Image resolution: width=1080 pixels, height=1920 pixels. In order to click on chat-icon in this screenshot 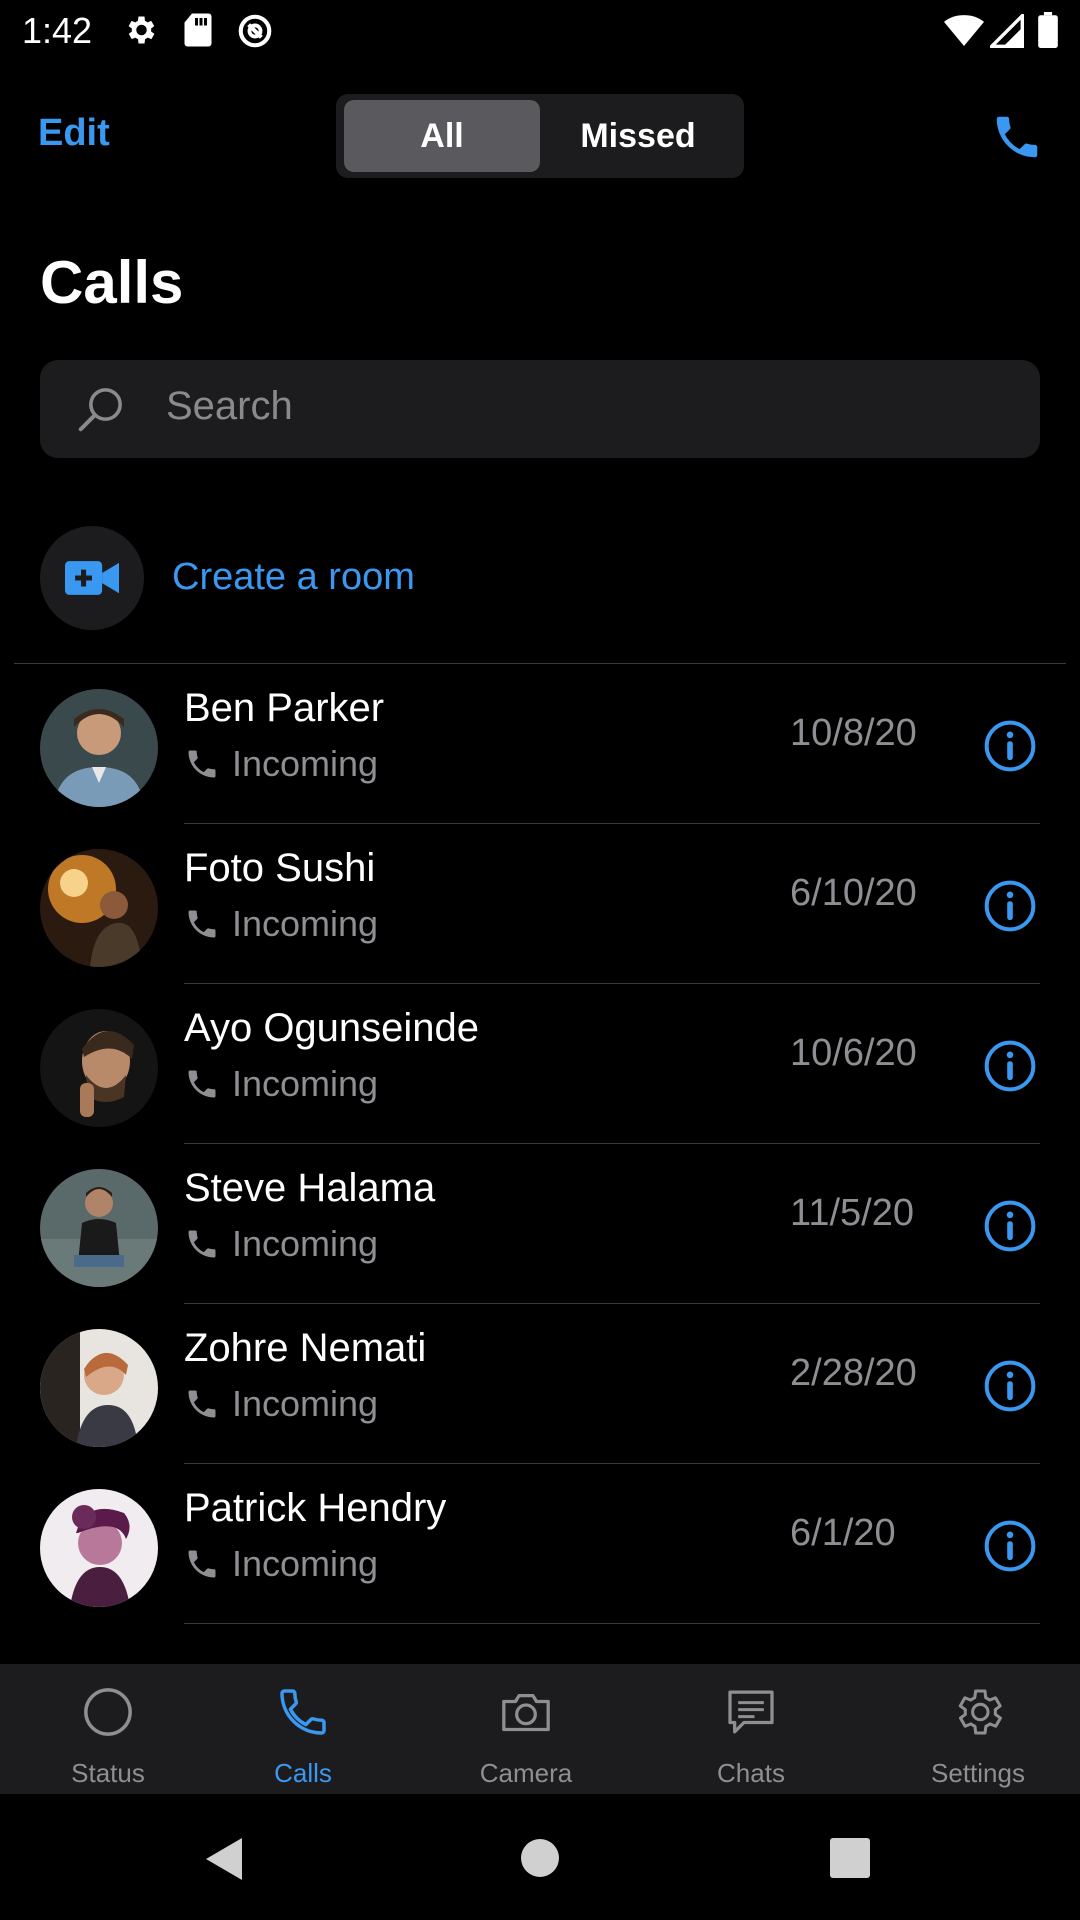, I will do `click(751, 1712)`.